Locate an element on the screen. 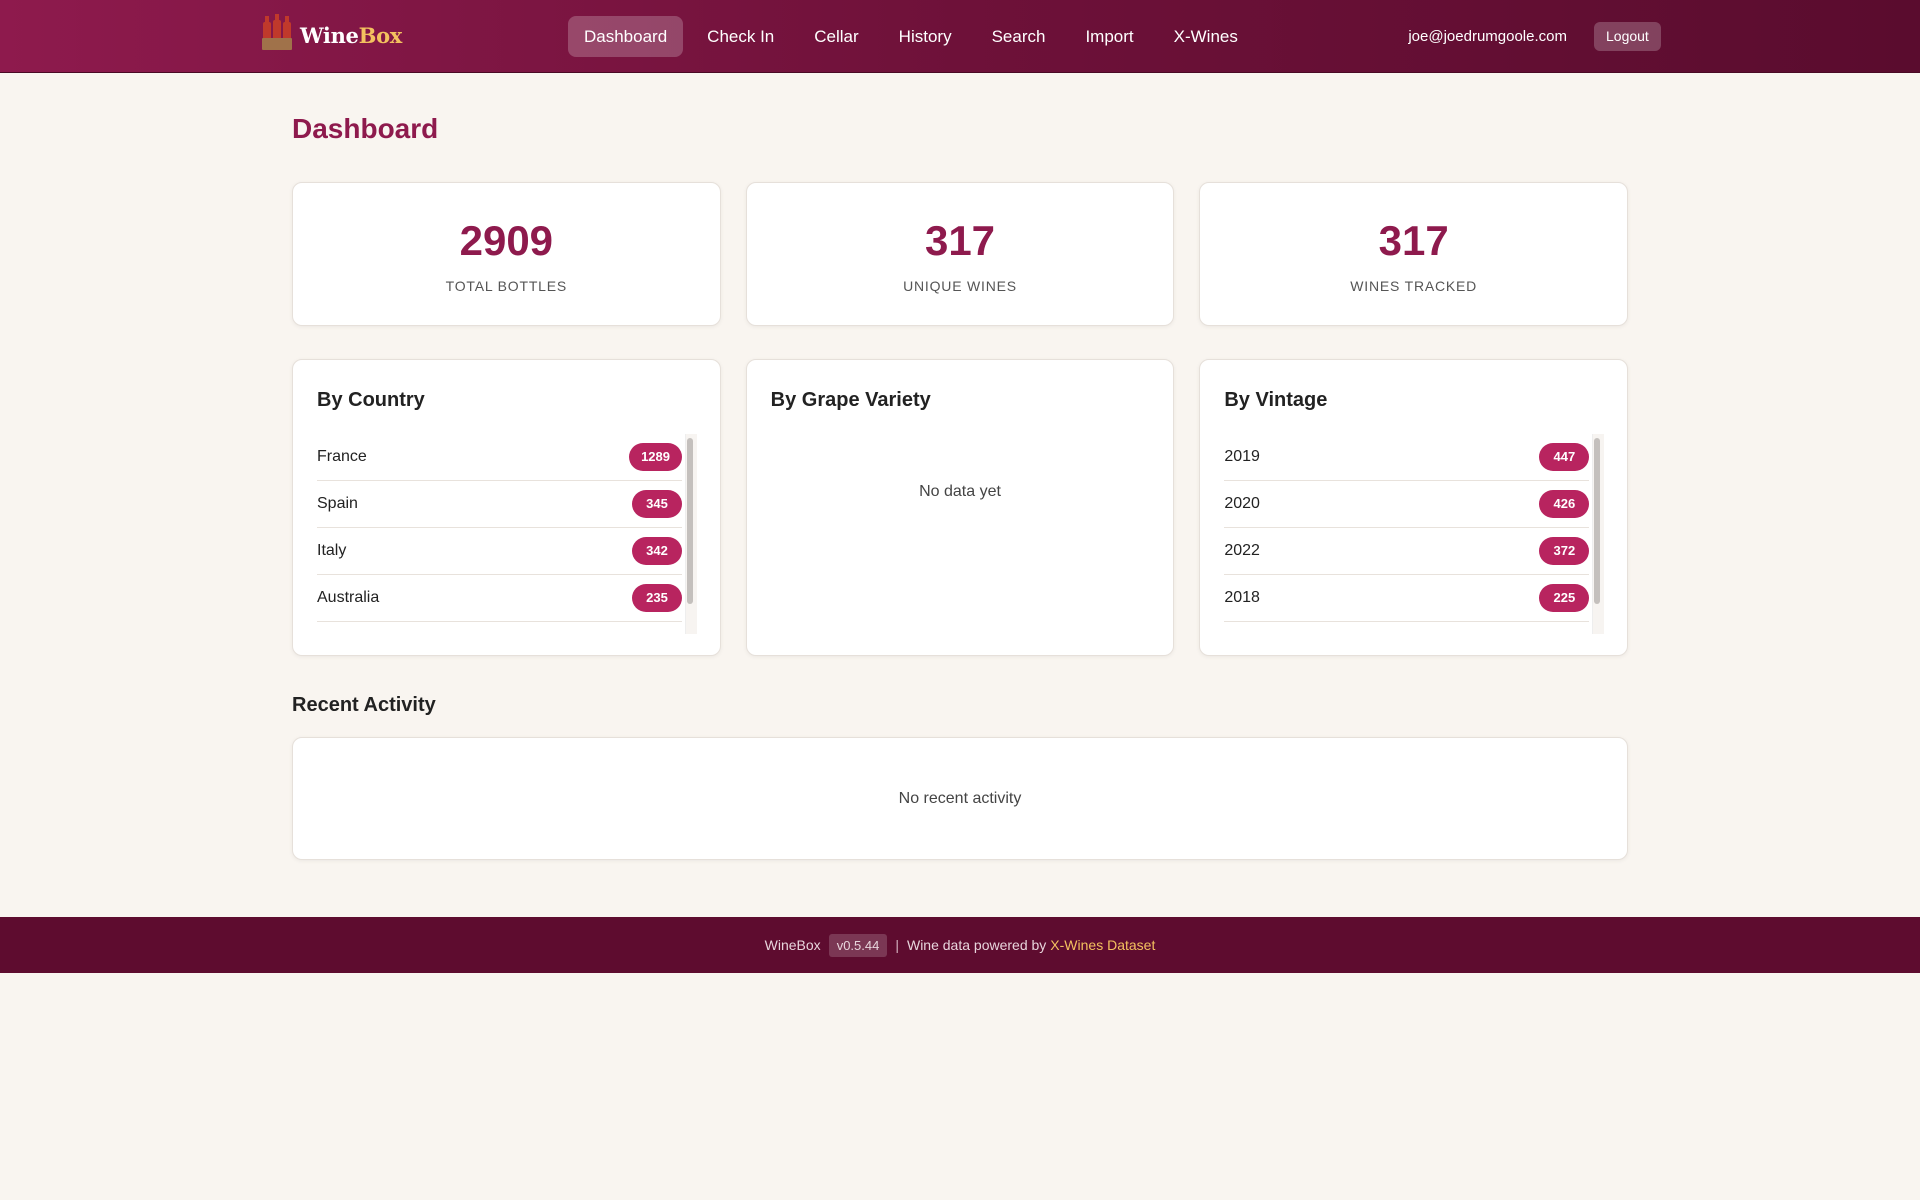 This screenshot has height=1200, width=1920. page-title: Dashboard is located at coordinates (365, 128).